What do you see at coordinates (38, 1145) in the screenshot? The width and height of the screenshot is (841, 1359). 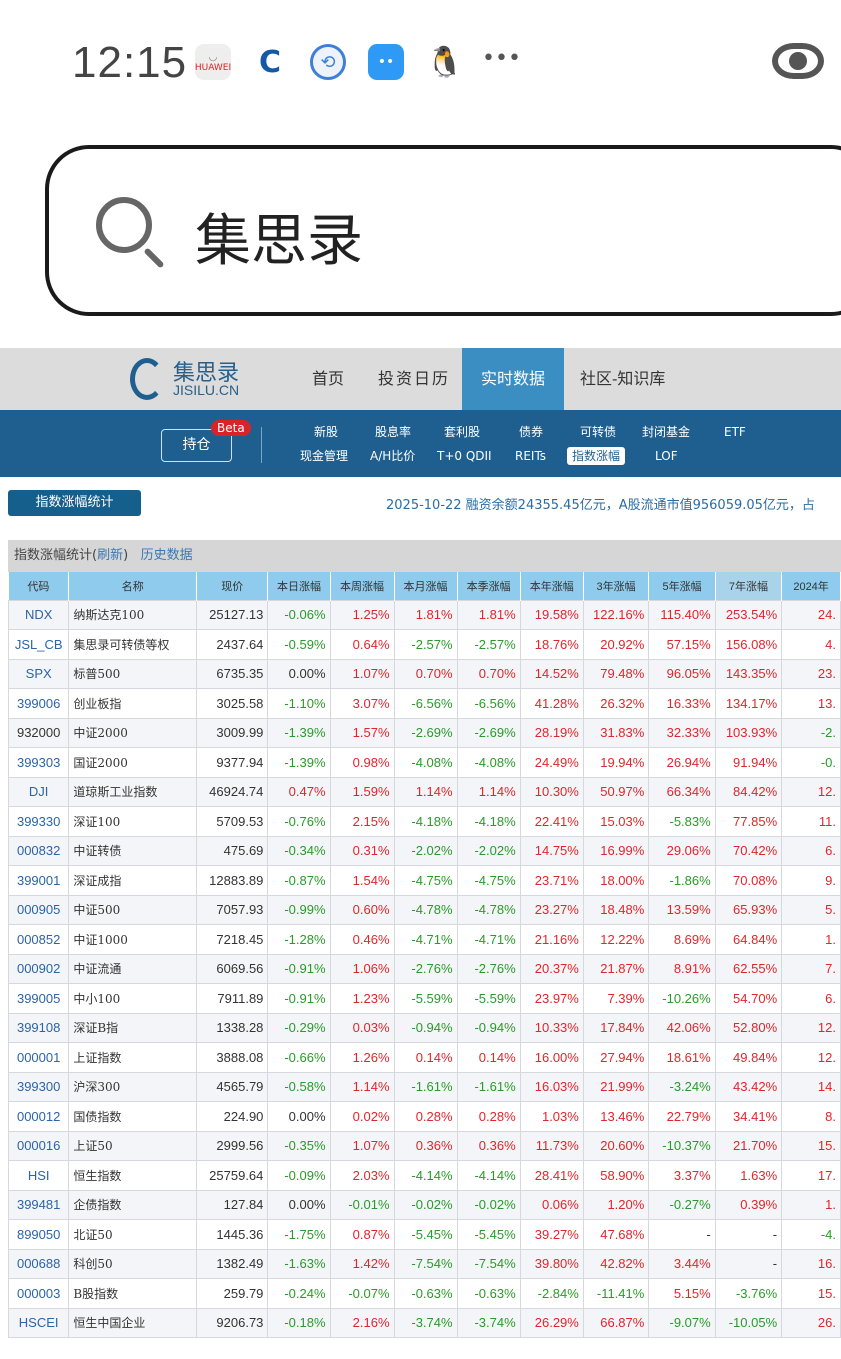 I see `index-code-link: 000016` at bounding box center [38, 1145].